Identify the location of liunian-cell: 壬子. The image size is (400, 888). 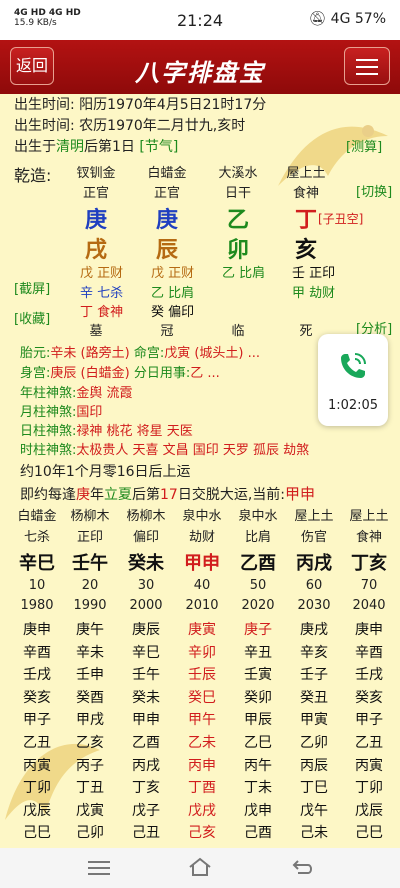
(314, 675).